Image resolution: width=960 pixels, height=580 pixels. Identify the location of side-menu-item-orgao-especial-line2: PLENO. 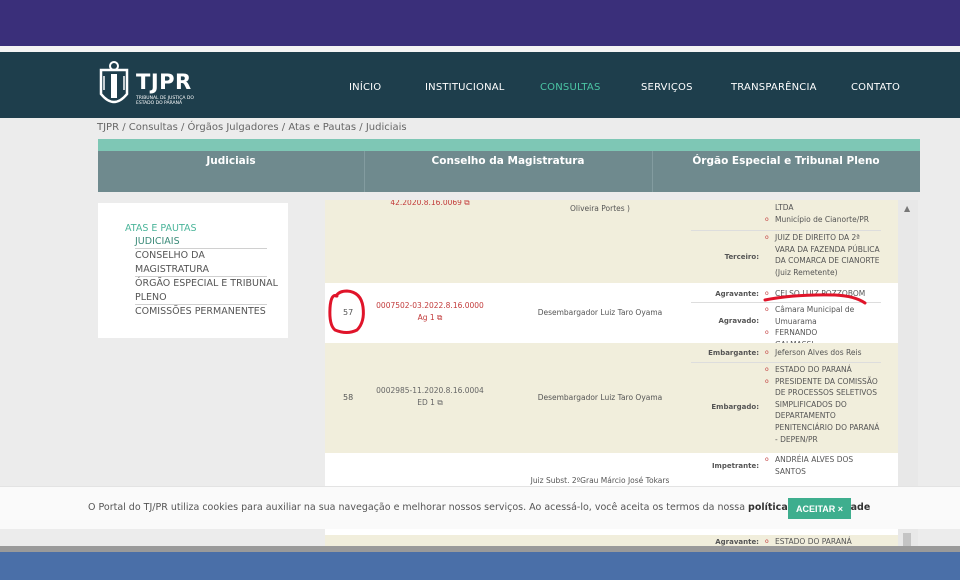
(151, 297).